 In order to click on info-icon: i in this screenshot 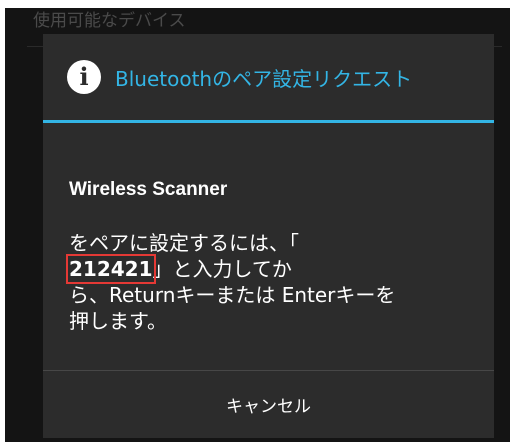, I will do `click(84, 77)`.